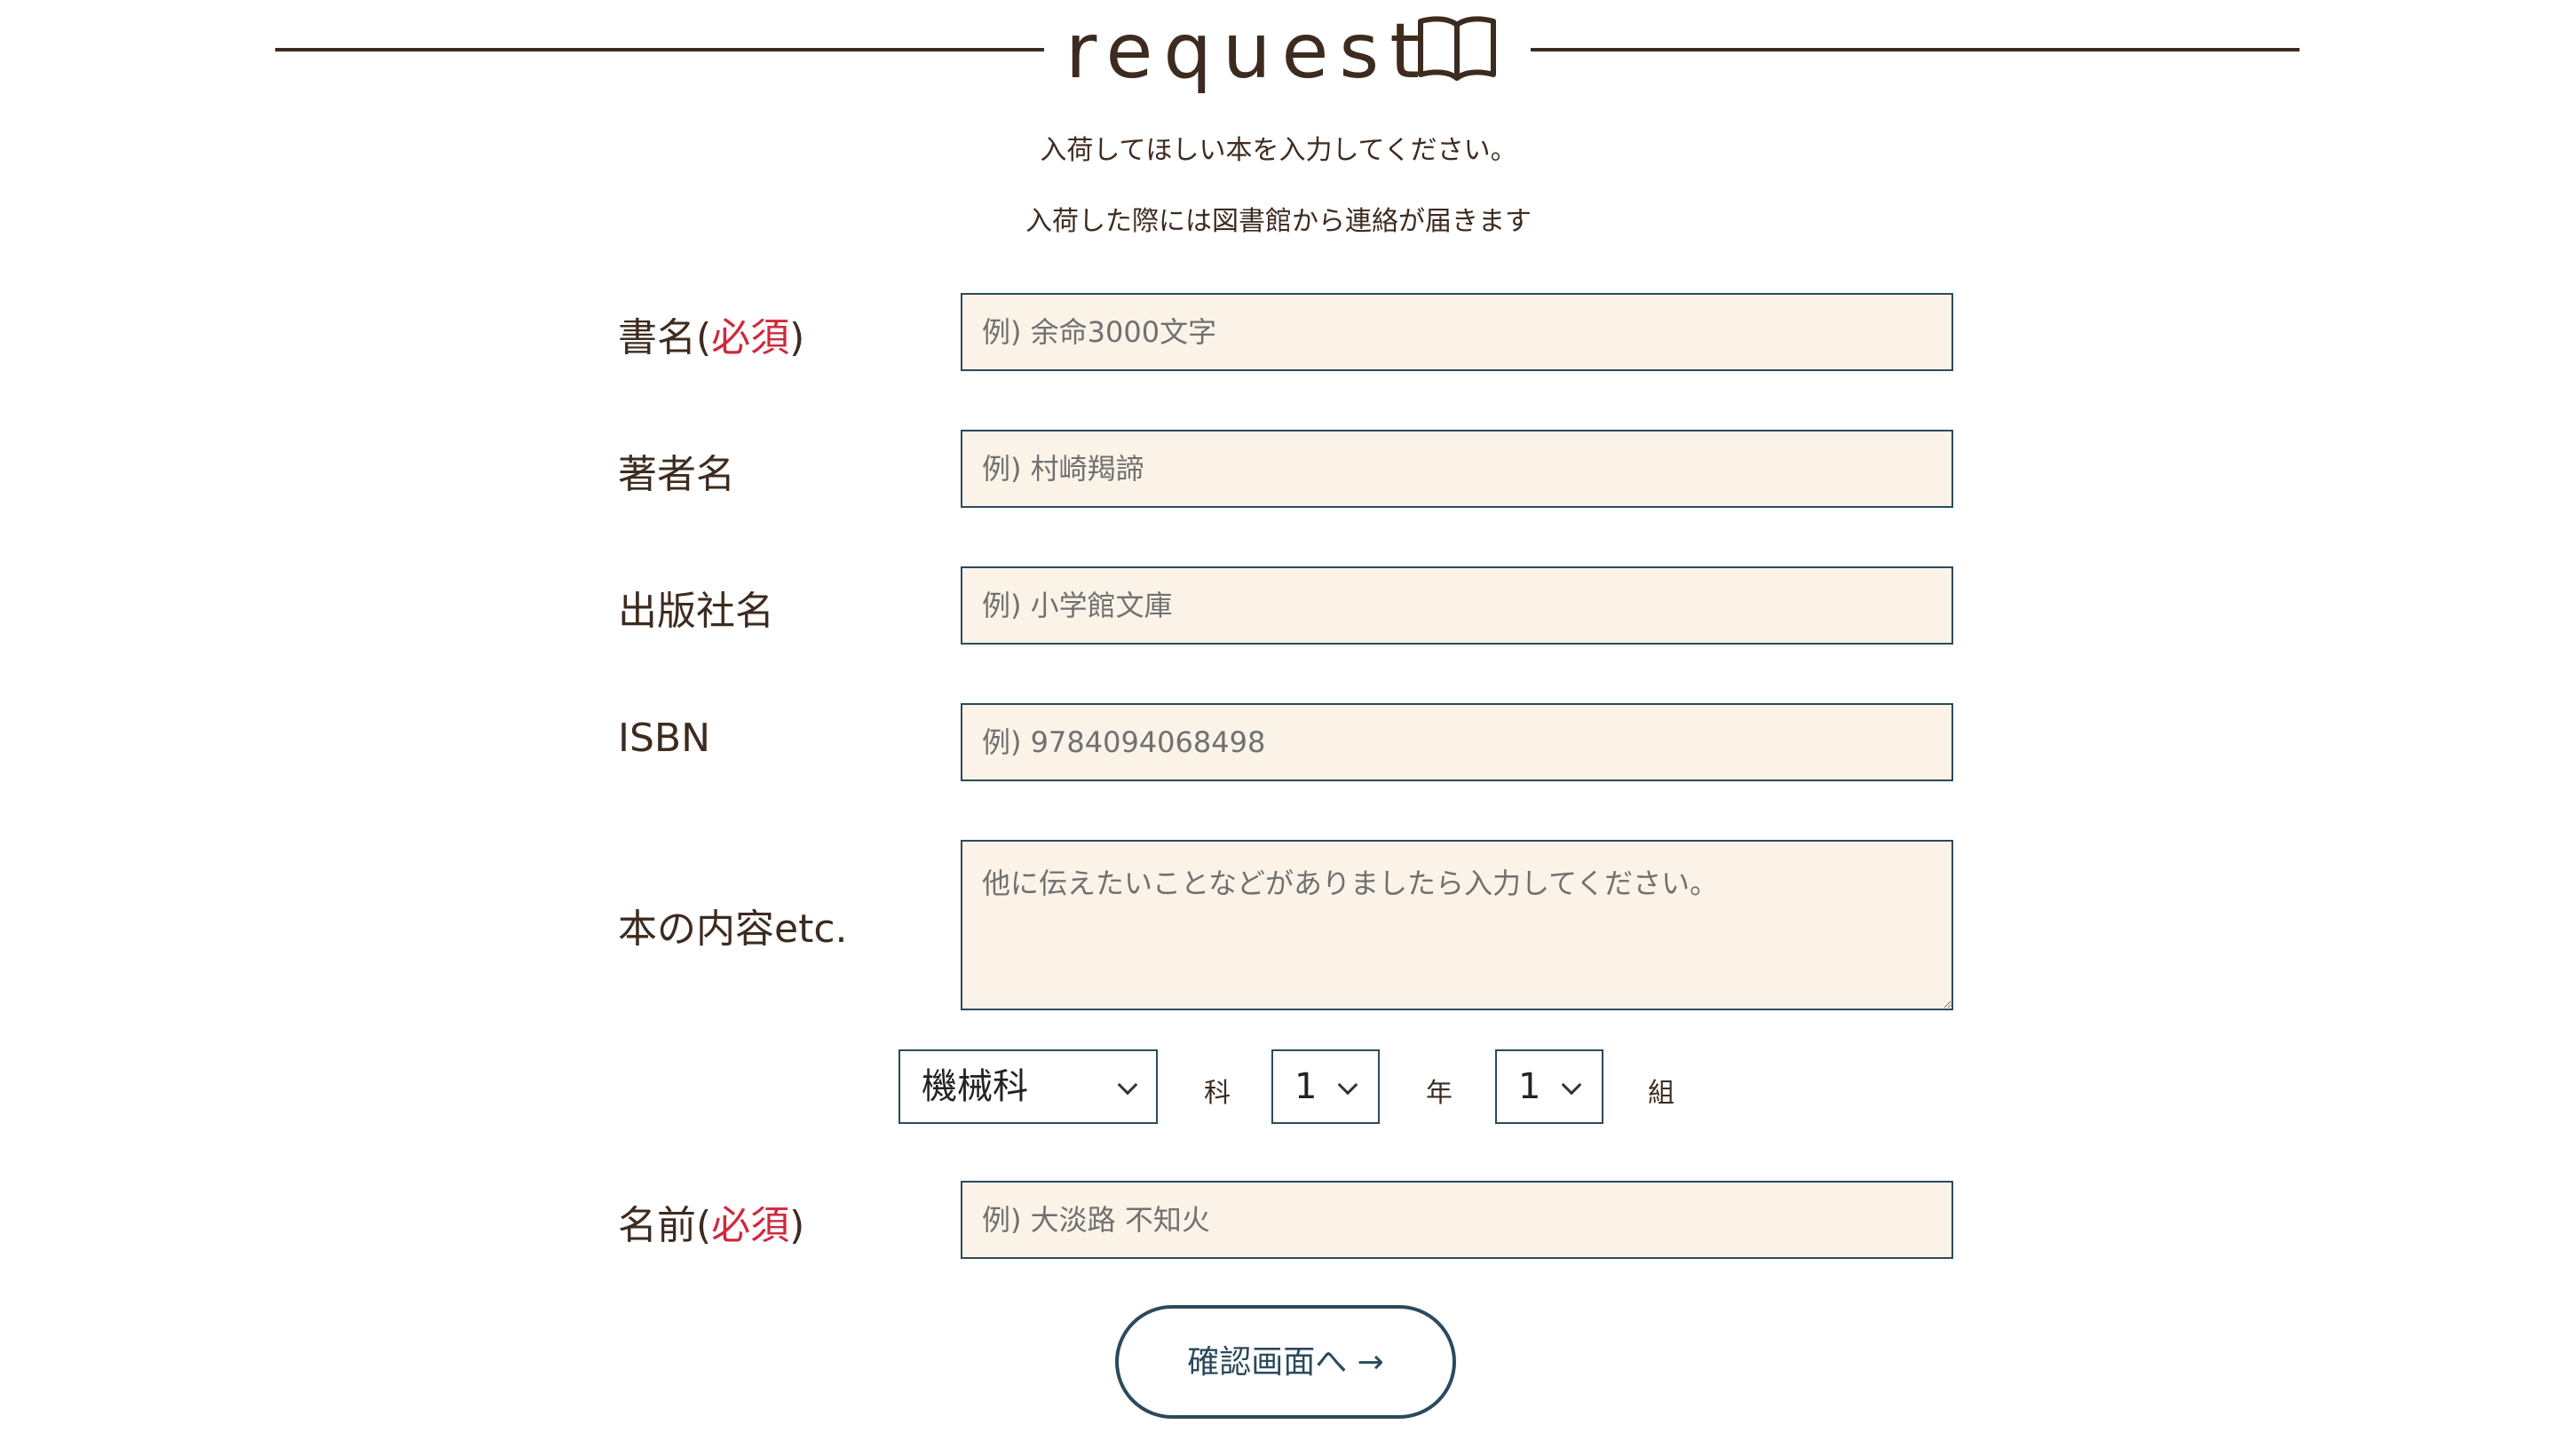 Image resolution: width=2557 pixels, height=1456 pixels. Describe the element at coordinates (1549, 1086) in the screenshot. I see `class-select: 1` at that location.